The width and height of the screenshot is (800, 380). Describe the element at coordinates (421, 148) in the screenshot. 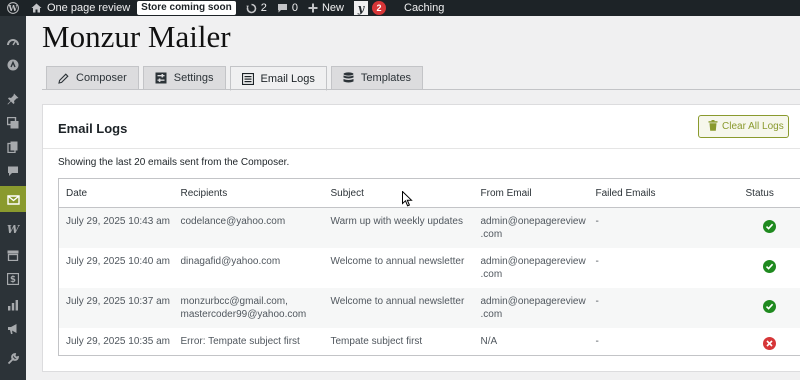

I see `panel-divider` at that location.